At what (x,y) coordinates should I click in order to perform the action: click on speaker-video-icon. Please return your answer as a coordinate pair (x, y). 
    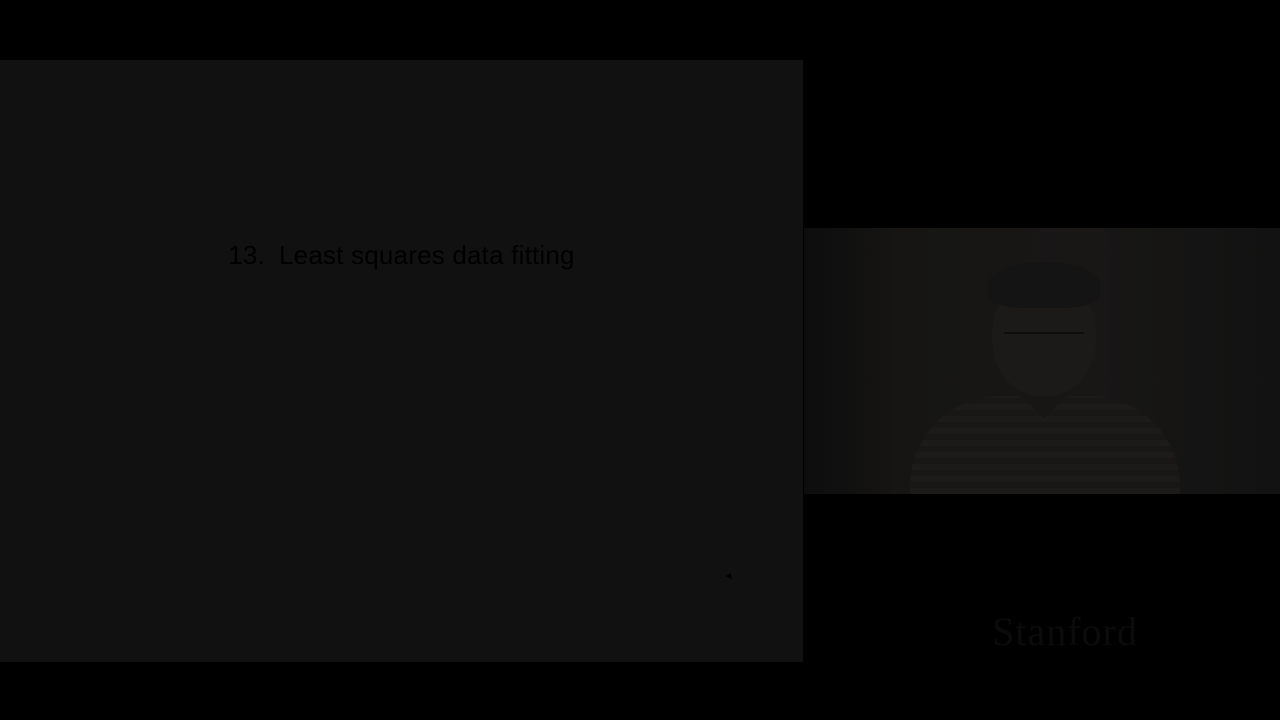
    Looking at the image, I should click on (1045, 371).